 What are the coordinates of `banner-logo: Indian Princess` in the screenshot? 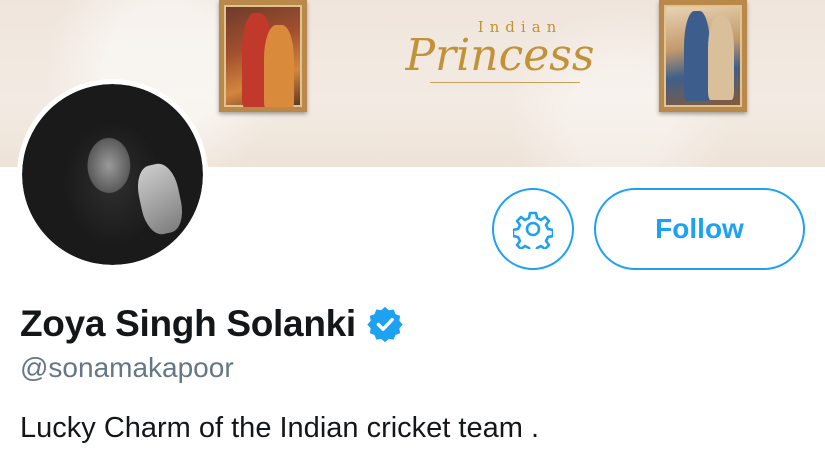 It's located at (500, 53).